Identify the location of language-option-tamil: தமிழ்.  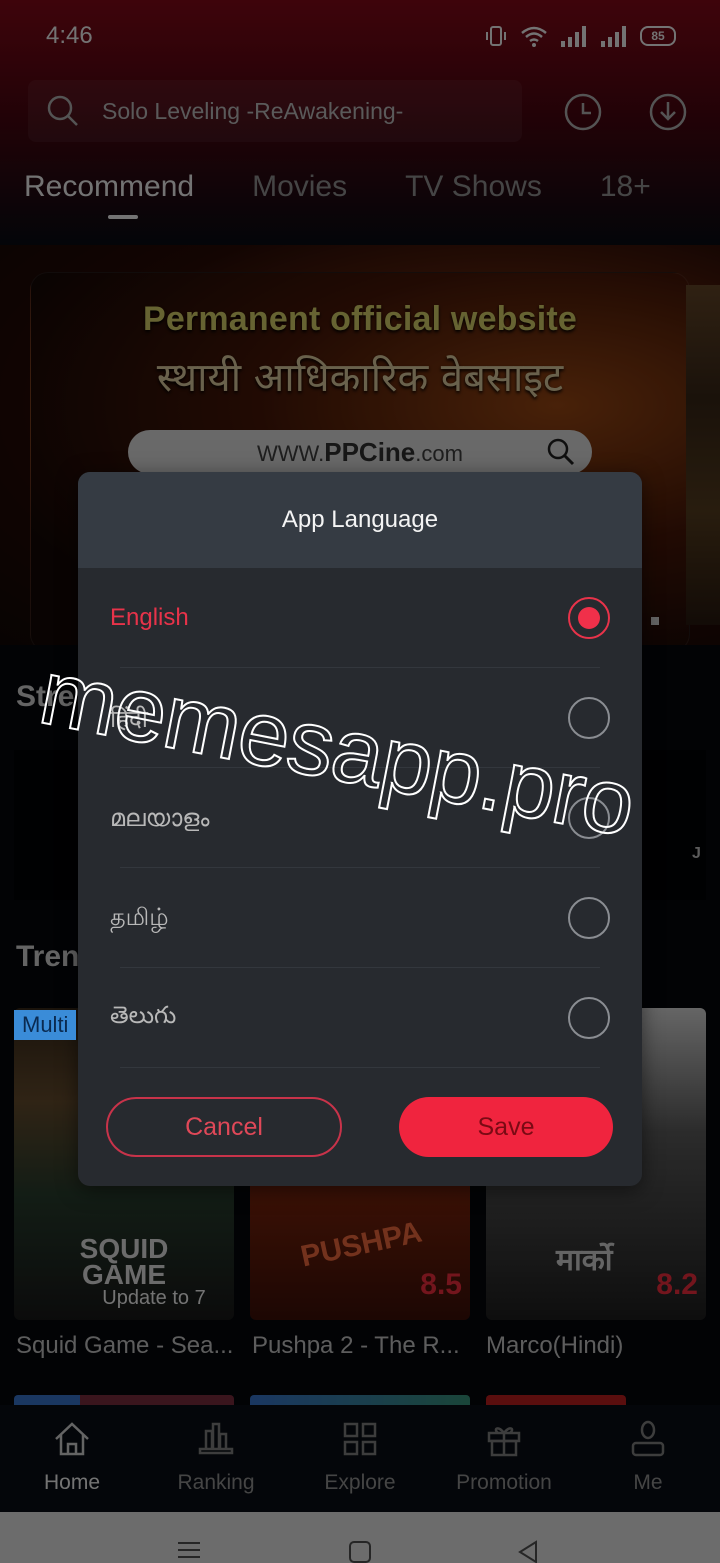
(360, 918).